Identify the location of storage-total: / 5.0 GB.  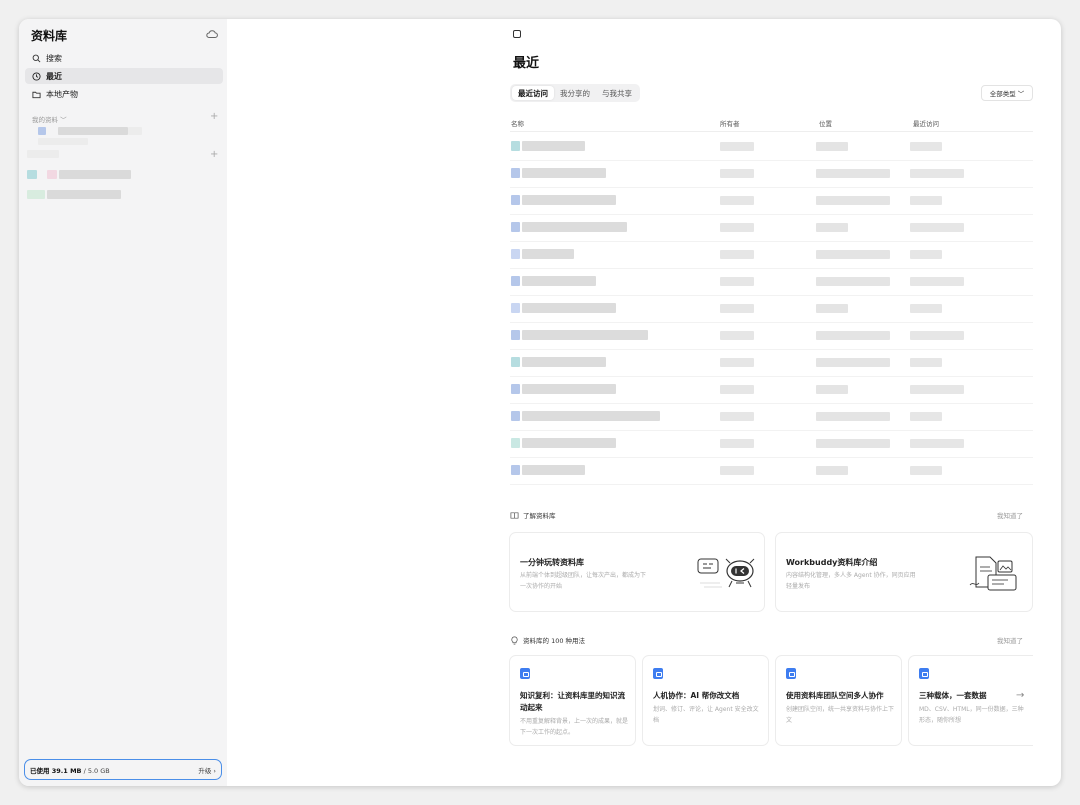
(96, 770).